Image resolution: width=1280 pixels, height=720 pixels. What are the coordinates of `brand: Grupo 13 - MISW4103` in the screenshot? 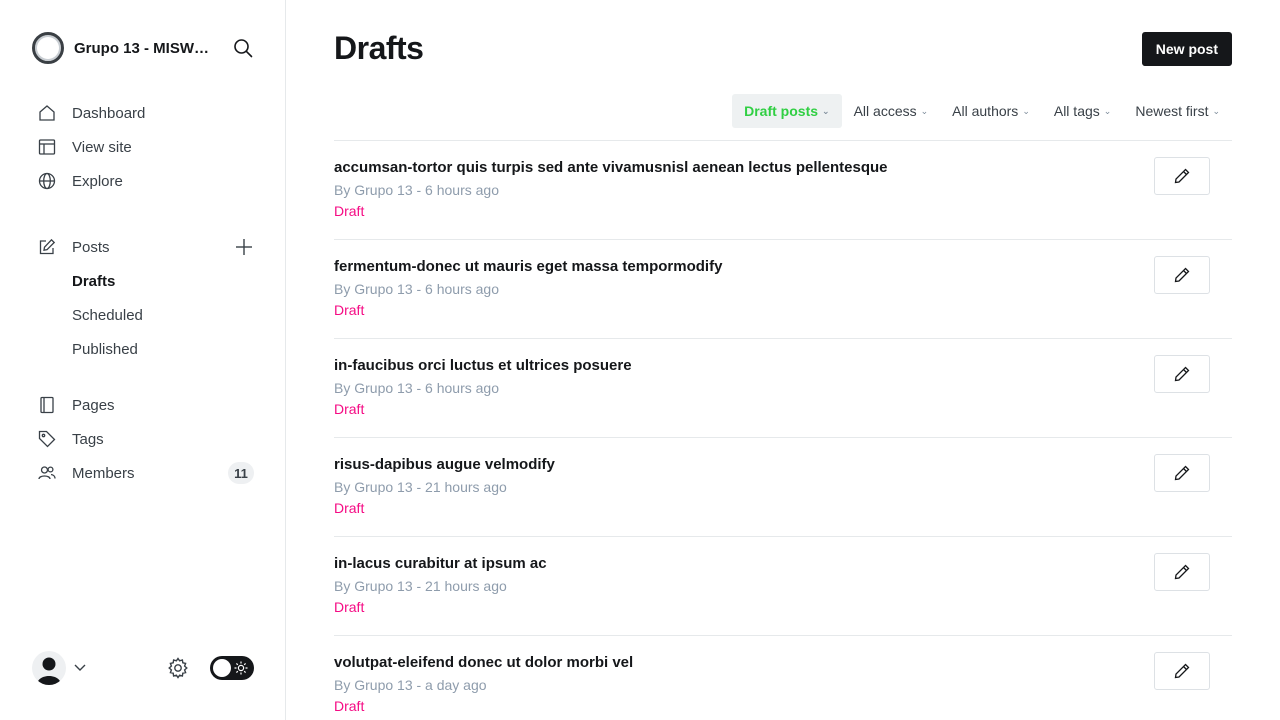 It's located at (143, 48).